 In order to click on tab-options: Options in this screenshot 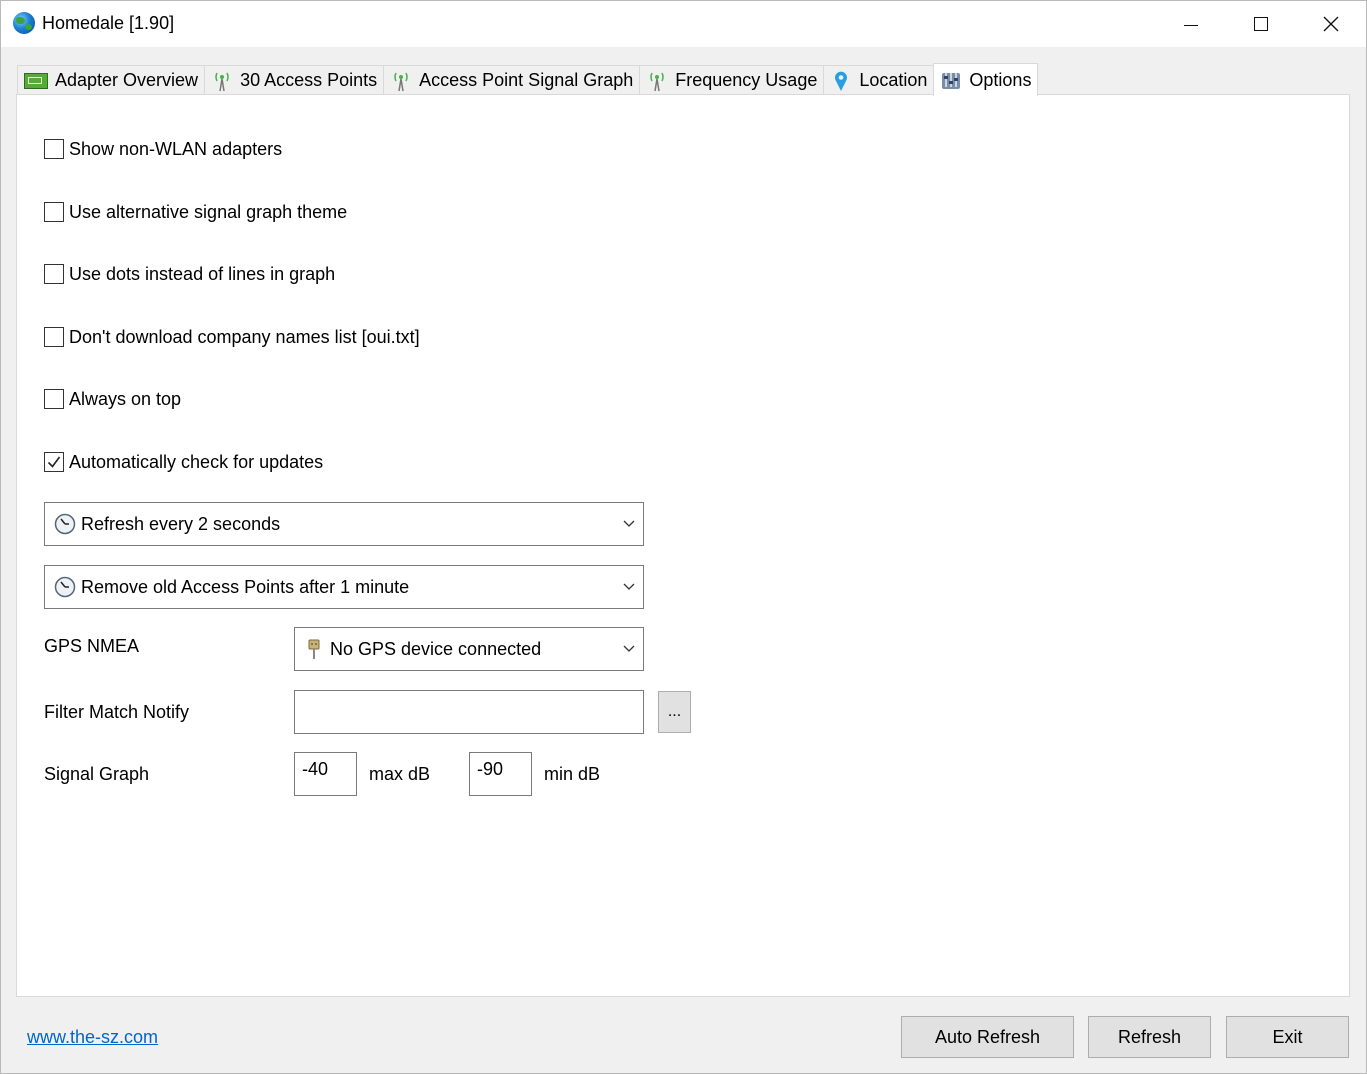, I will do `click(986, 79)`.